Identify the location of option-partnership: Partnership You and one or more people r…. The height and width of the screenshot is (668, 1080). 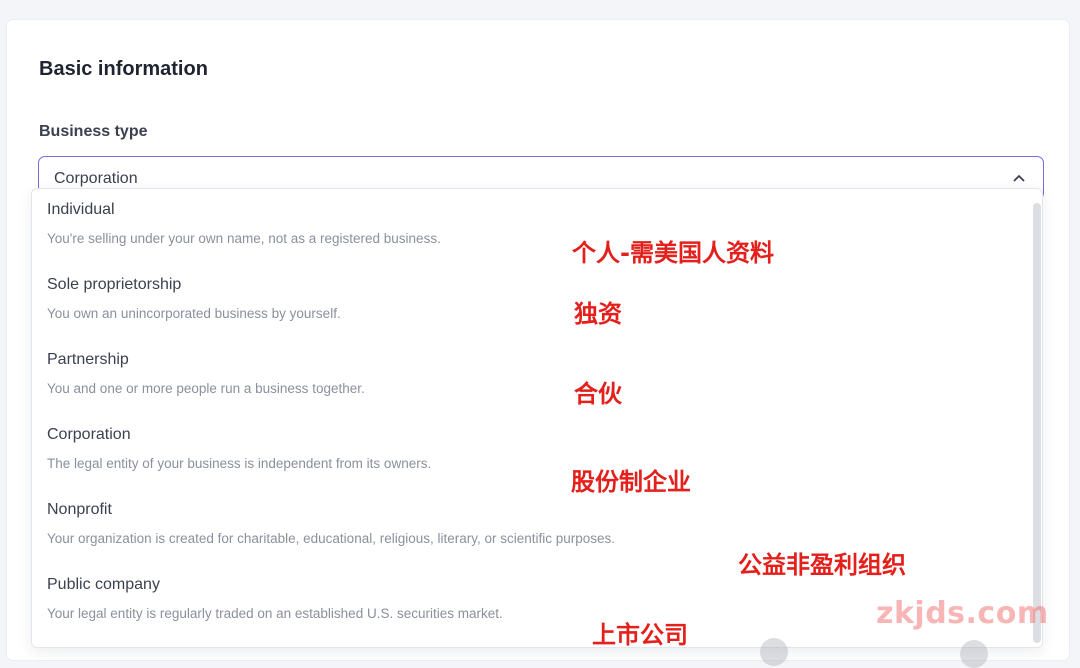
(527, 376).